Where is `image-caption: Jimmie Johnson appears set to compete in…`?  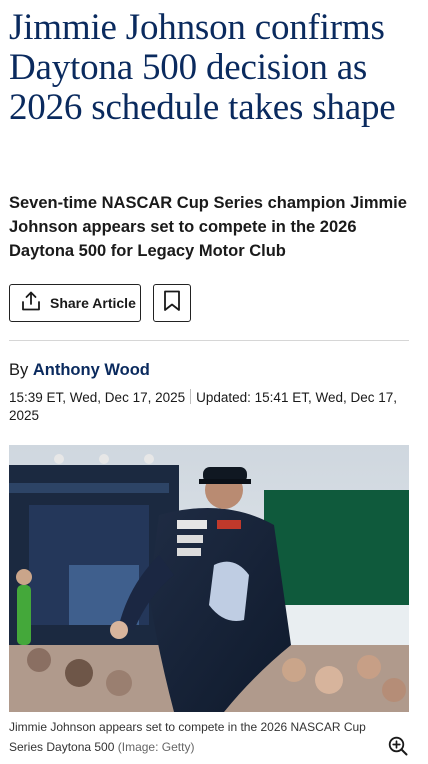
image-caption: Jimmie Johnson appears set to compete in… is located at coordinates (199, 737).